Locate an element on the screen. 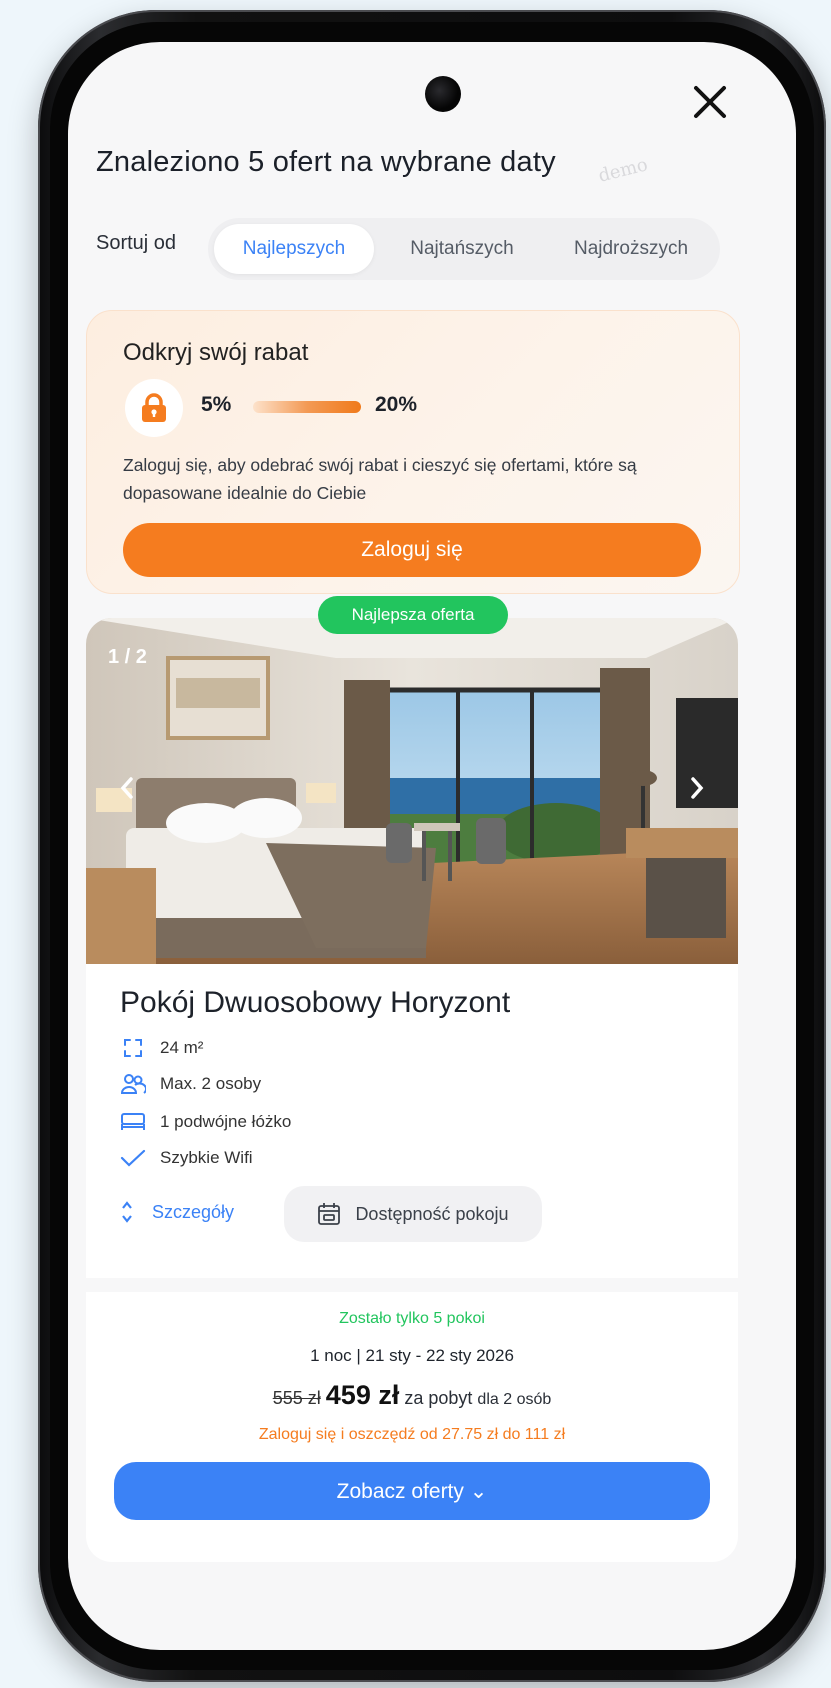 The width and height of the screenshot is (831, 1688). front-camera is located at coordinates (443, 94).